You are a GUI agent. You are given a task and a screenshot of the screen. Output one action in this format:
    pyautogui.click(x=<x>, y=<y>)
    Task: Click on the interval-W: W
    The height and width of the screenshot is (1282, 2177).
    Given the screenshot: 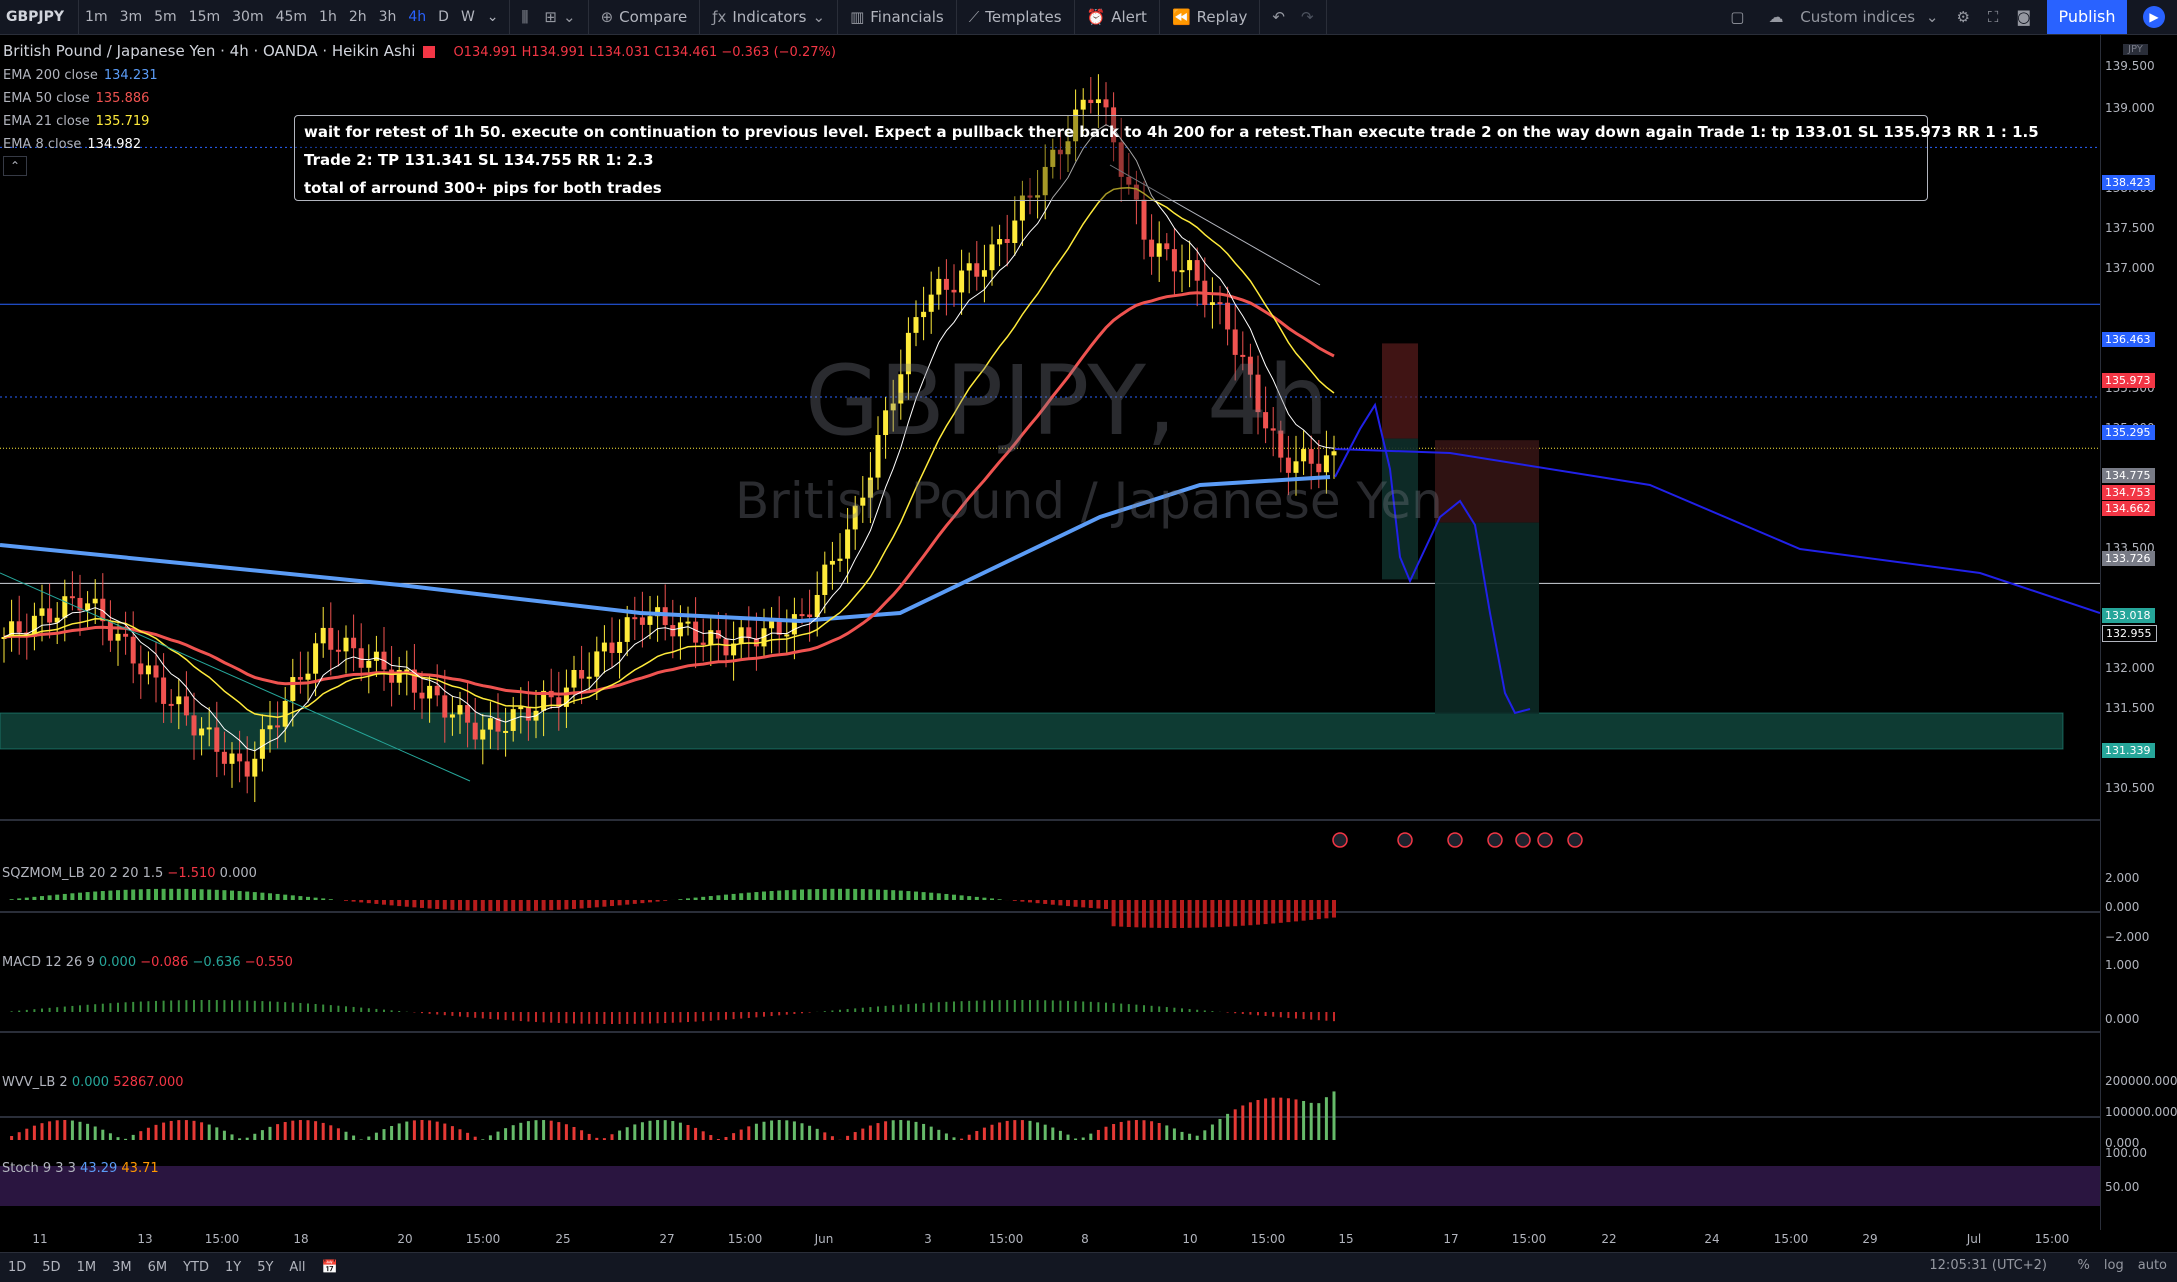 What is the action you would take?
    pyautogui.click(x=468, y=17)
    